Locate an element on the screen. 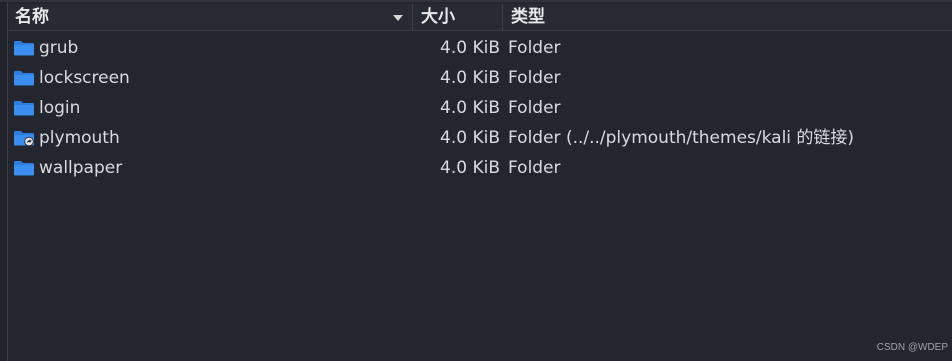  sort-descending-icon is located at coordinates (398, 18).